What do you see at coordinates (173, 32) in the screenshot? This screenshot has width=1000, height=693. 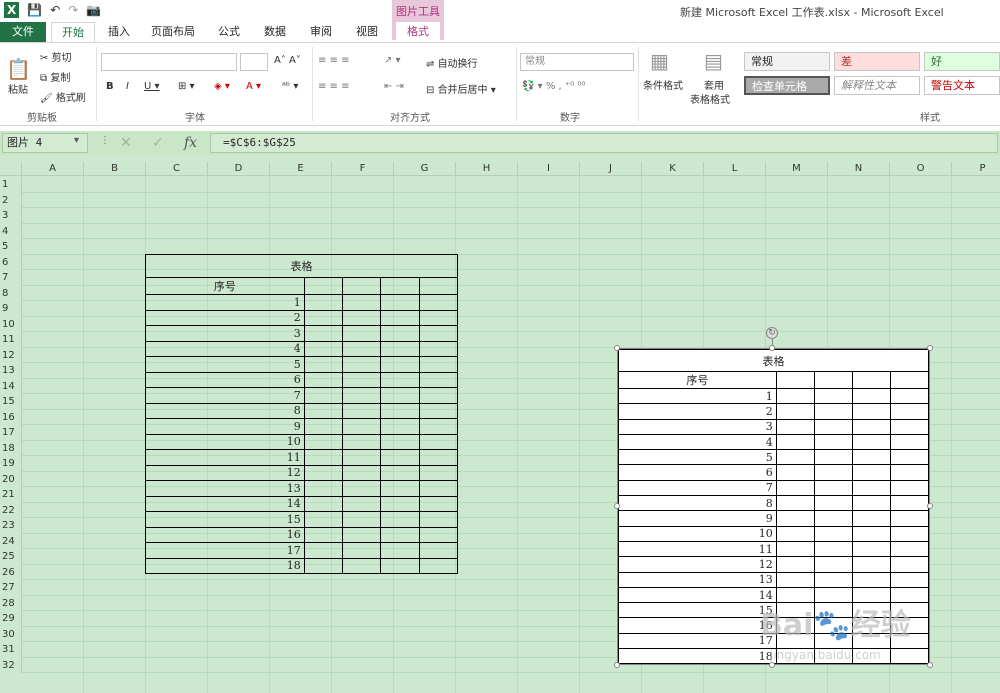 I see `tab-page-layout: 页面布局` at bounding box center [173, 32].